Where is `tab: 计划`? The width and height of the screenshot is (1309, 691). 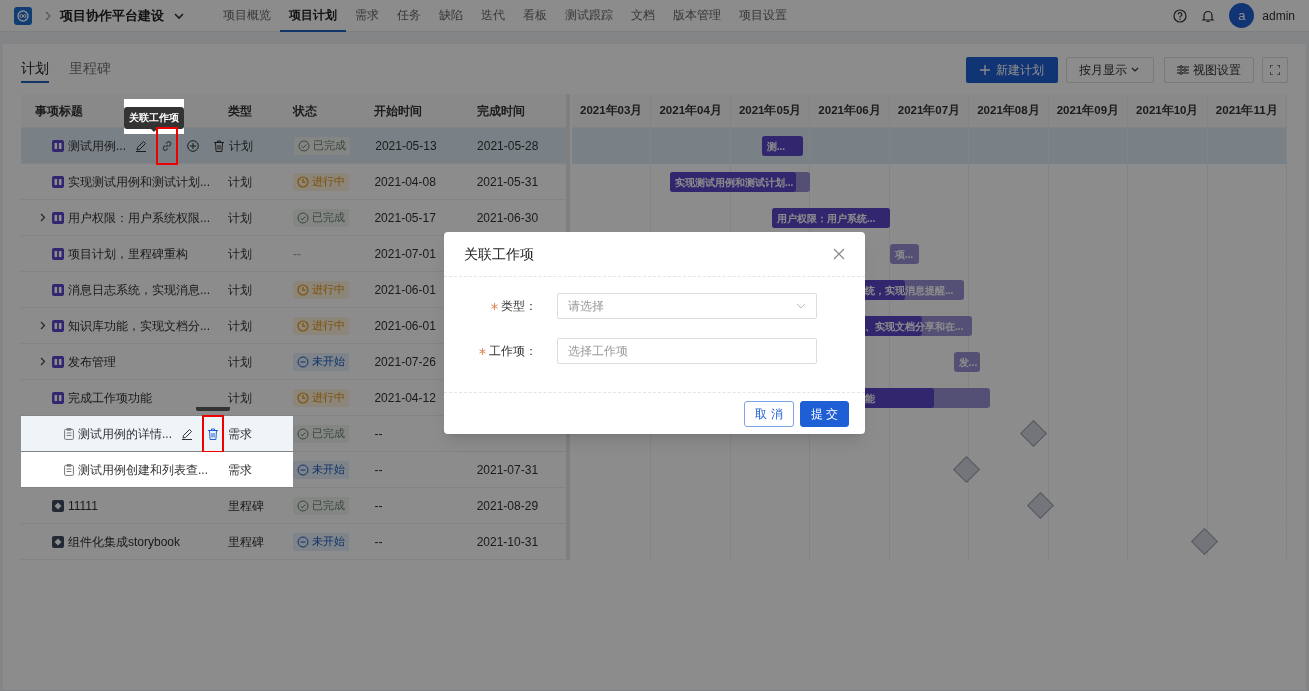 tab: 计划 is located at coordinates (35, 70).